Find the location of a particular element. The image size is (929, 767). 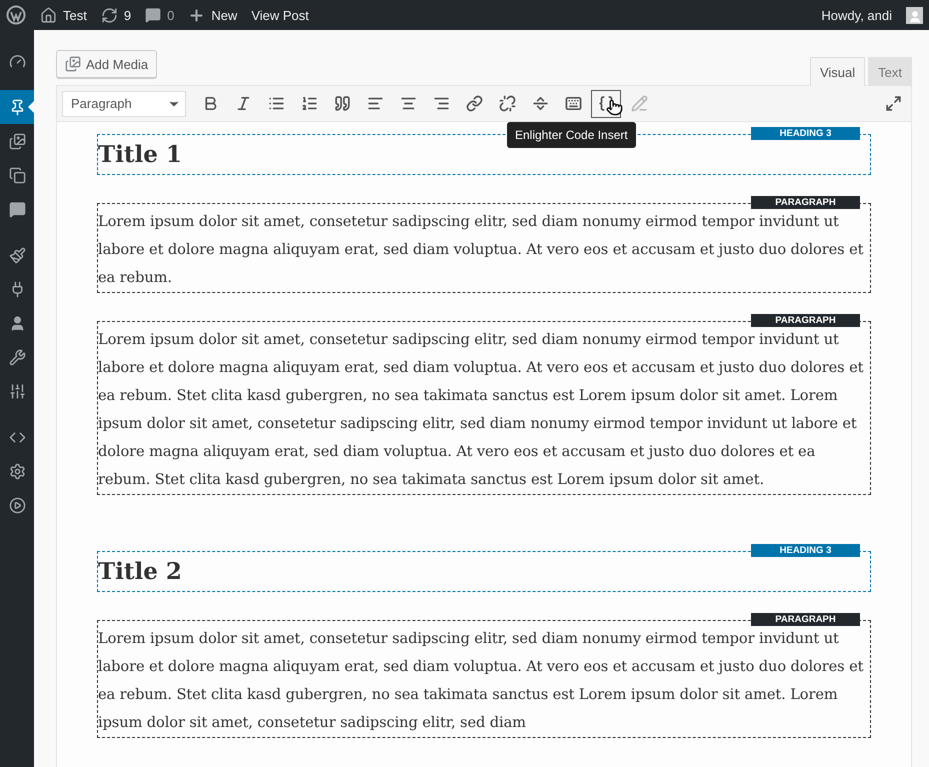

new-link: New is located at coordinates (224, 15).